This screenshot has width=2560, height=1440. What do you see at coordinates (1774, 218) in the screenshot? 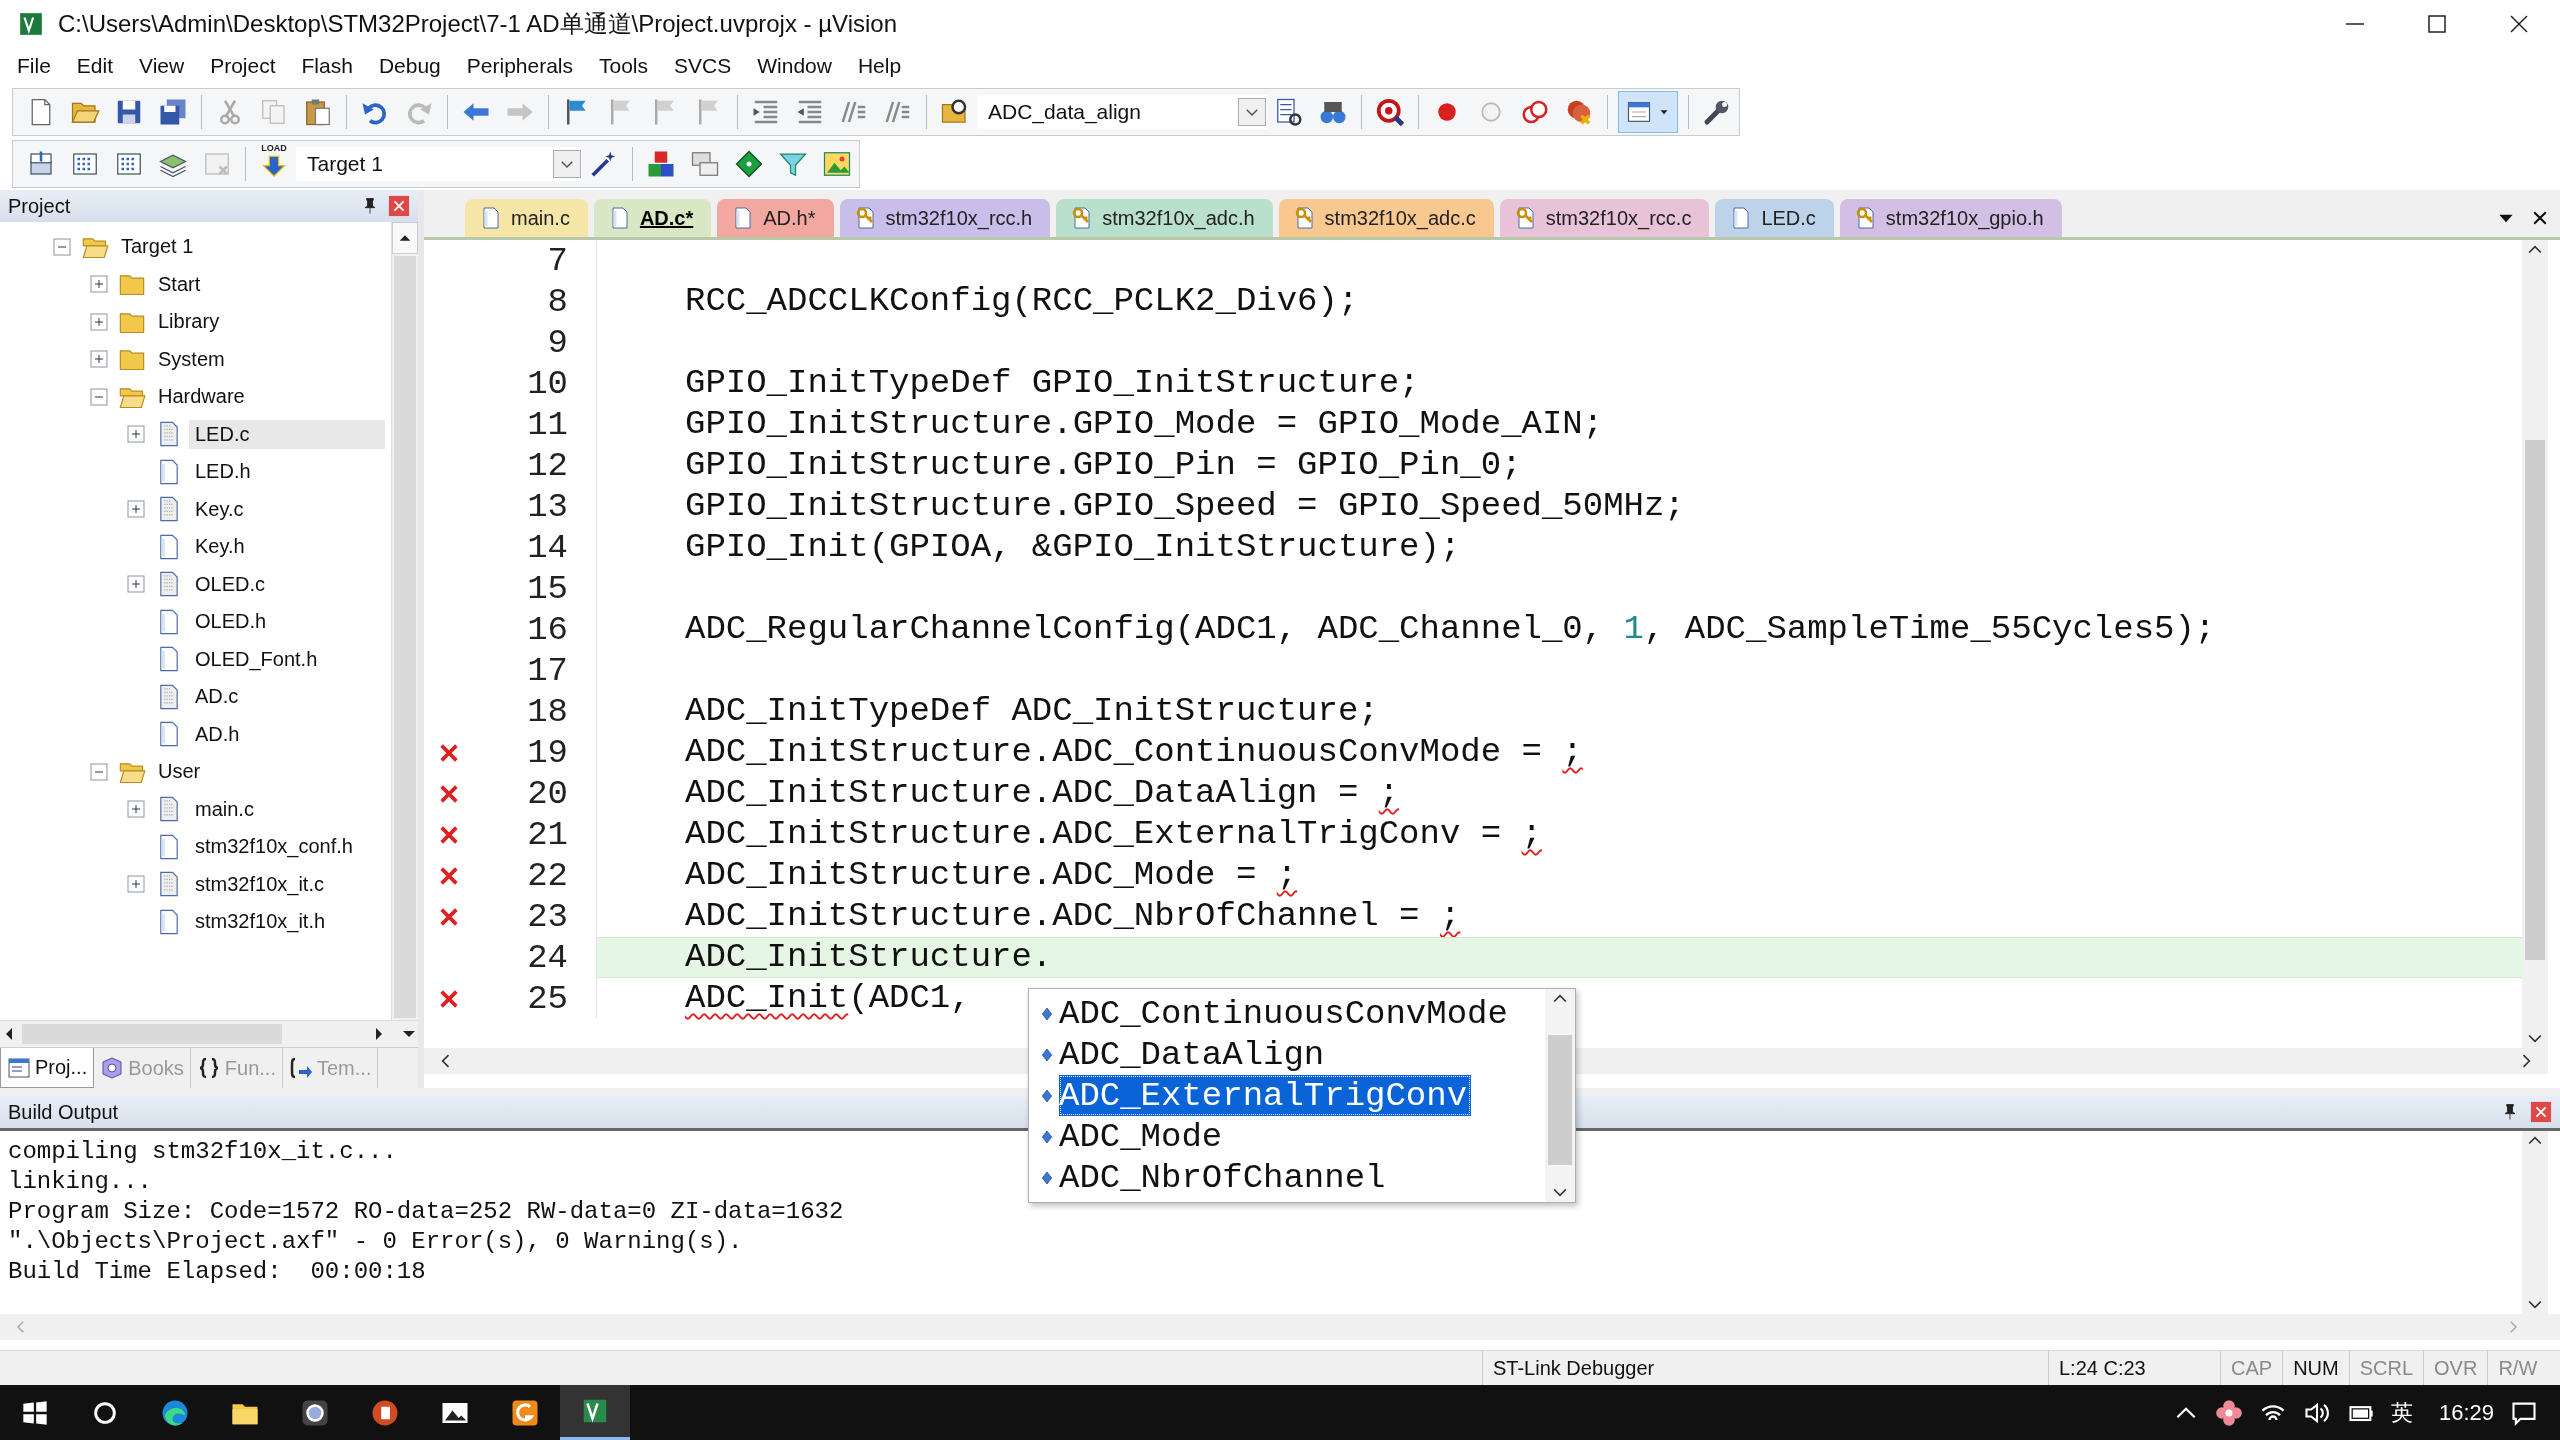
I see `editor-tab: LED.c` at bounding box center [1774, 218].